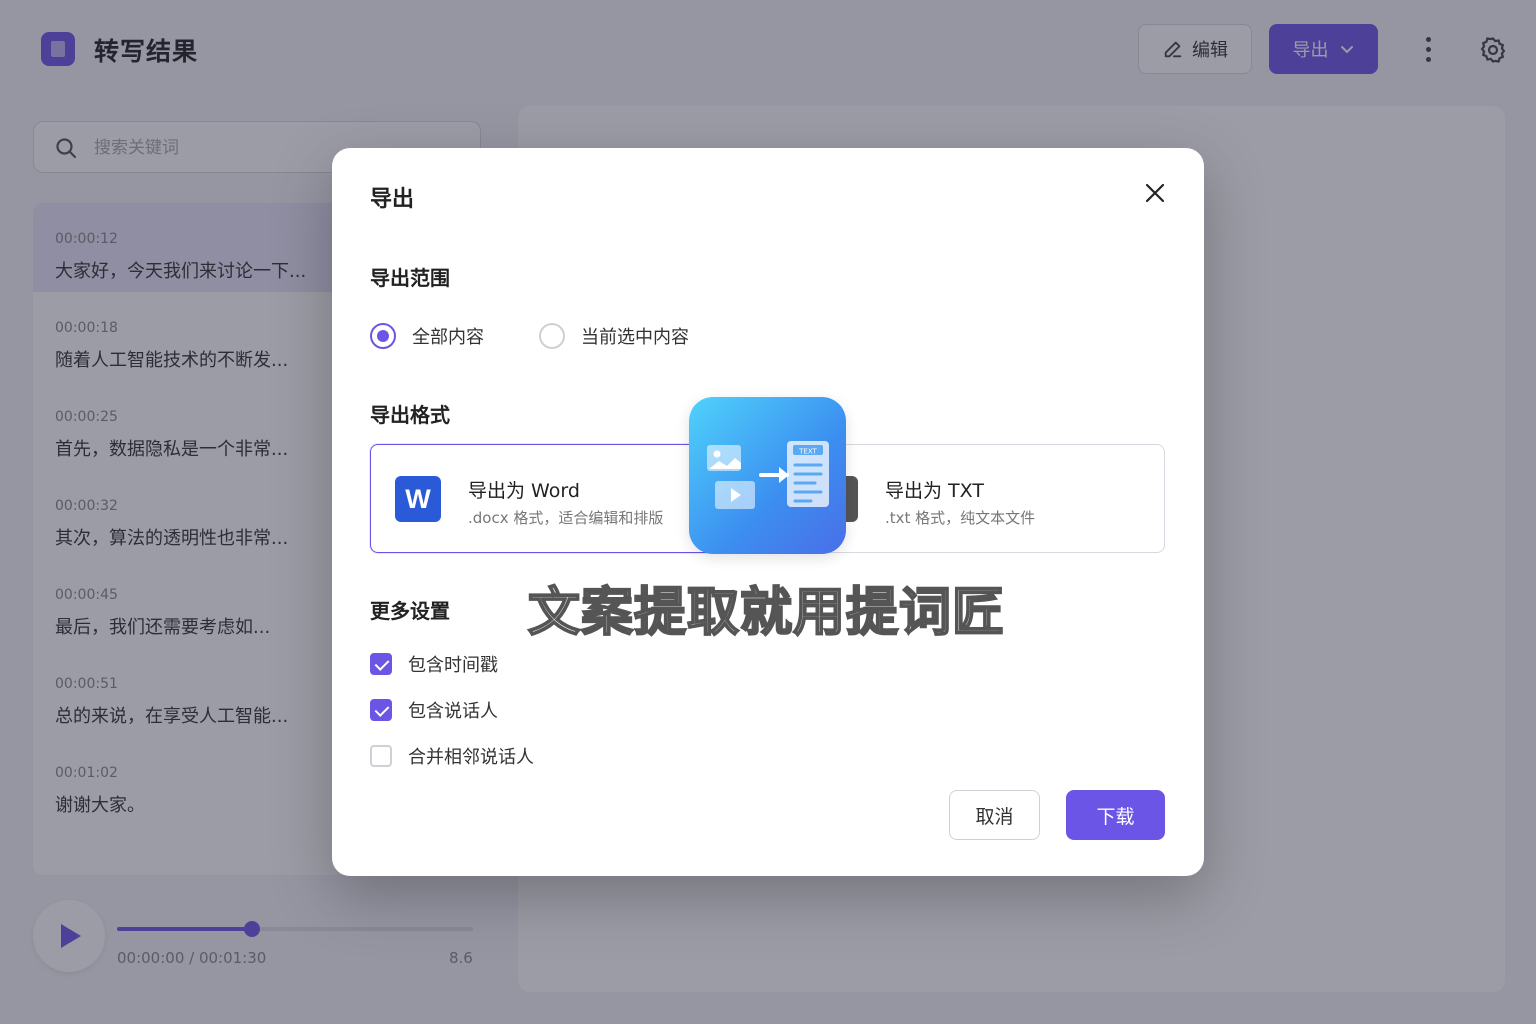  I want to click on range-option-label: 当前选中内容, so click(635, 337).